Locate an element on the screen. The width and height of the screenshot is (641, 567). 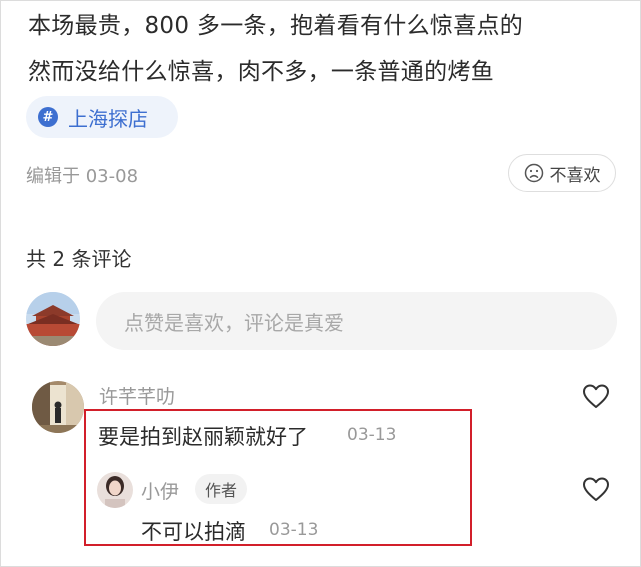
author-badge: 作者 is located at coordinates (221, 489).